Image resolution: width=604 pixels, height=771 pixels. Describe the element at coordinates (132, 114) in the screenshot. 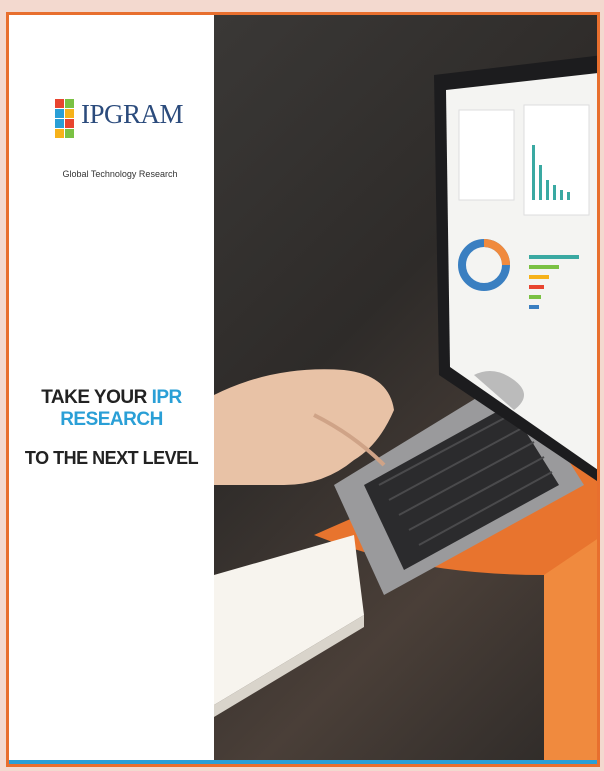

I see `logo-wordmark: IPGRAM` at that location.